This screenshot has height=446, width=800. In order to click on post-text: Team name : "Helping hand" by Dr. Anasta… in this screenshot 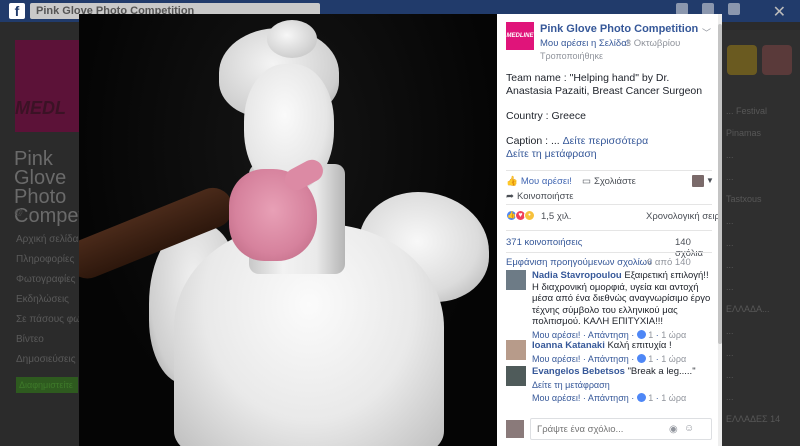, I will do `click(609, 116)`.